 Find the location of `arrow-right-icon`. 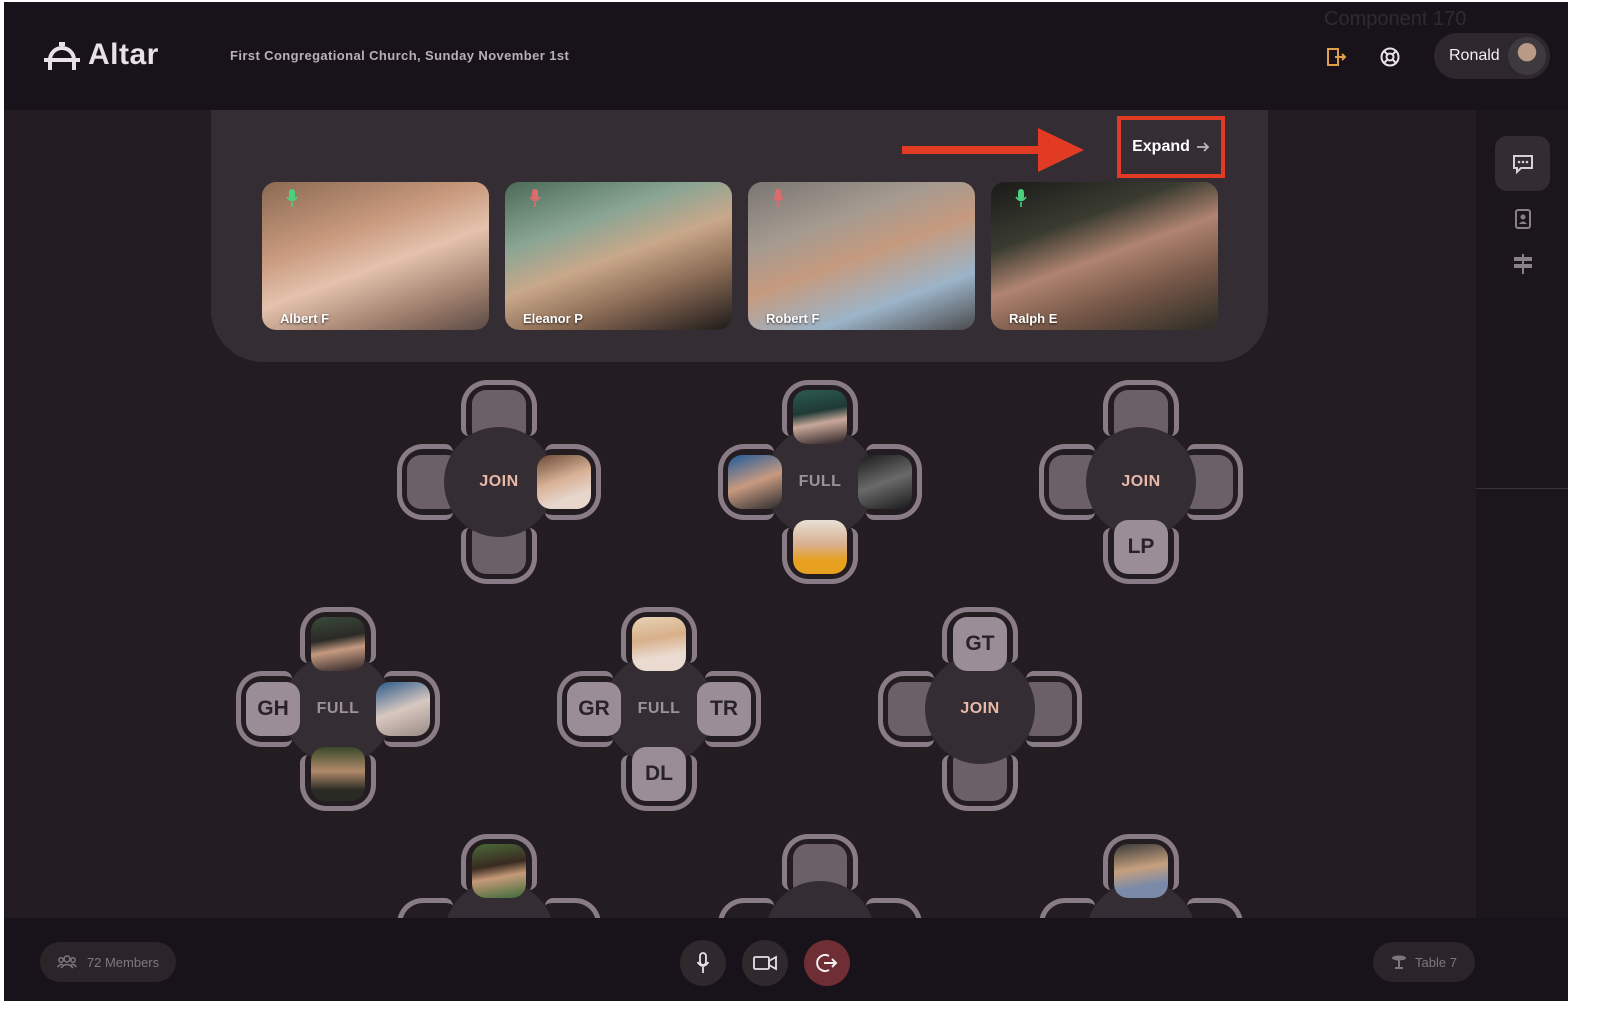

arrow-right-icon is located at coordinates (1203, 147).